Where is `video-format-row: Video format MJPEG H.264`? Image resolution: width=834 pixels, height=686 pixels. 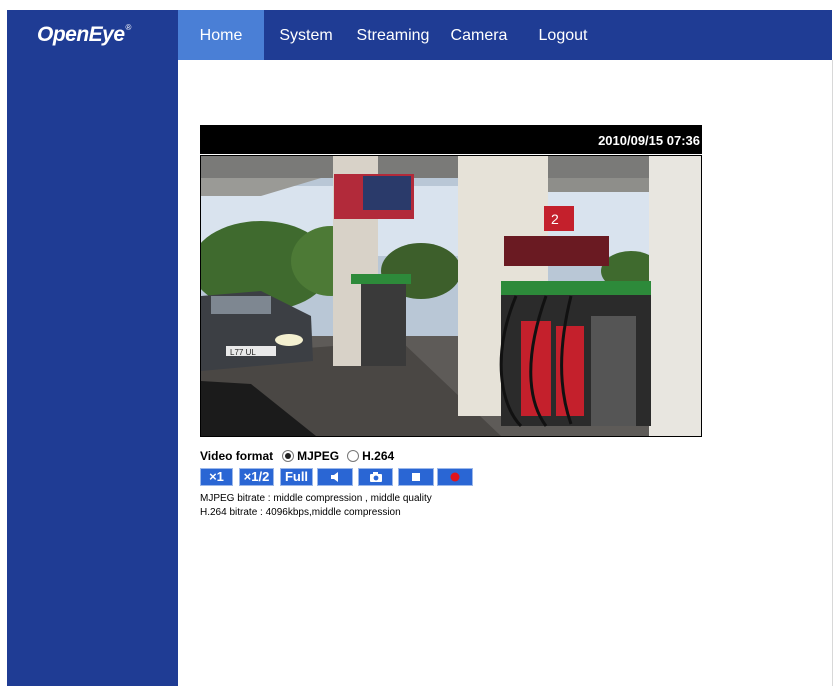
video-format-row: Video format MJPEG H.264 is located at coordinates (297, 456).